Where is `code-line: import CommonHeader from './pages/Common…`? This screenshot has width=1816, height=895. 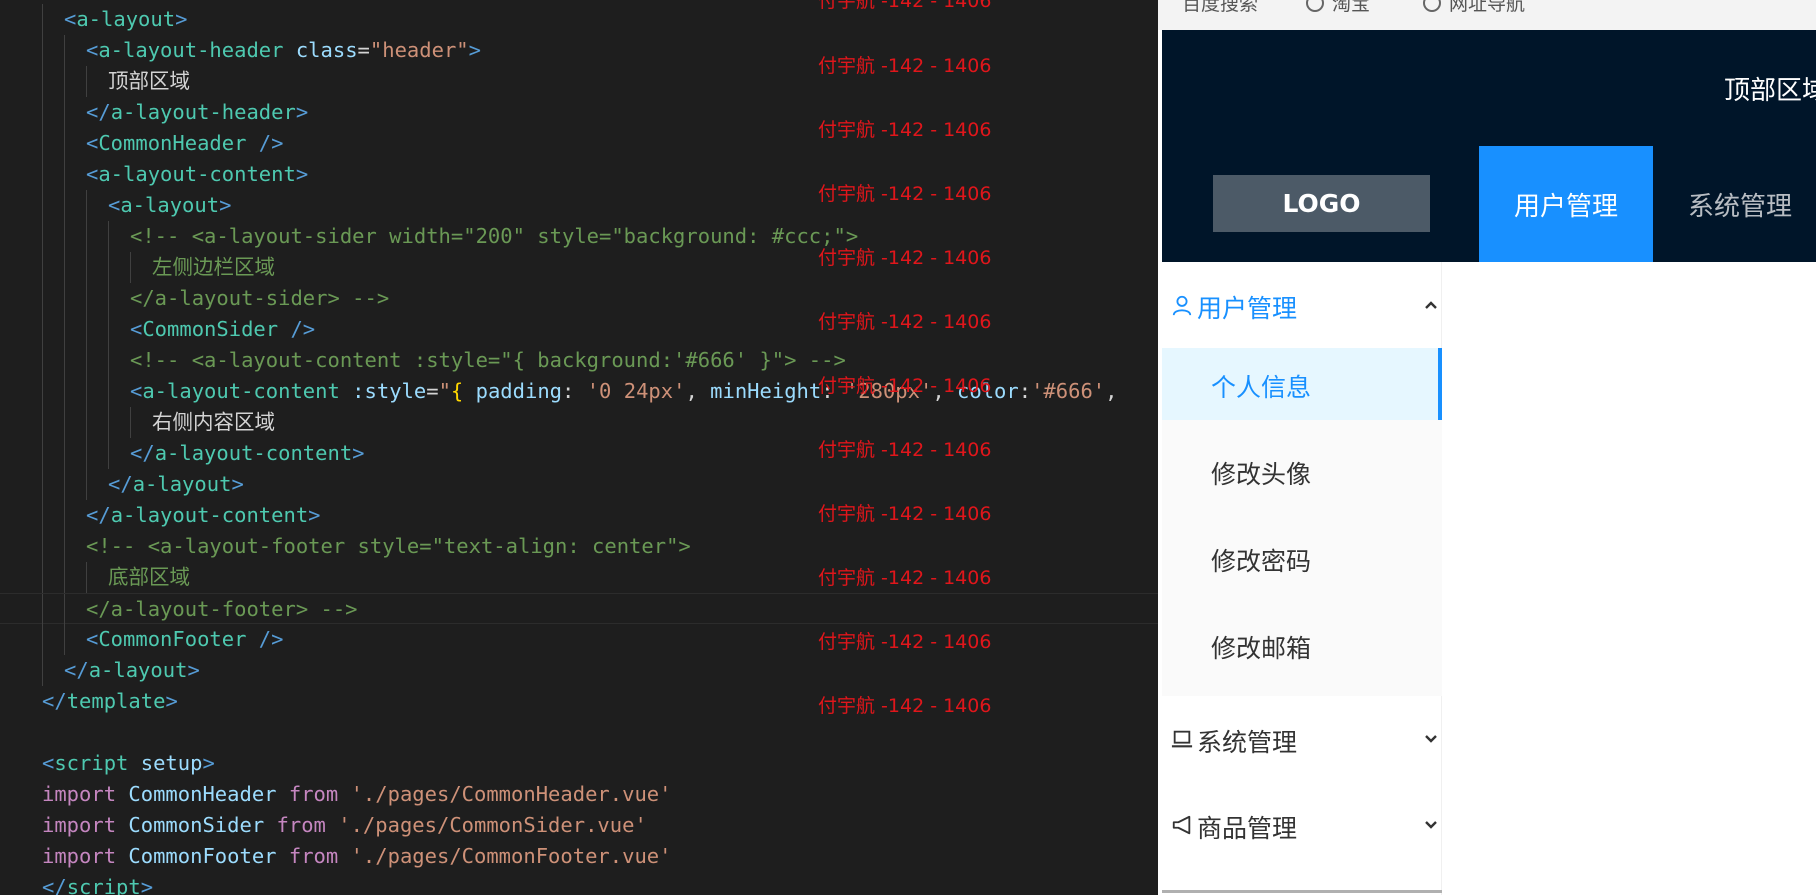
code-line: import CommonHeader from './pages/Common… is located at coordinates (579, 794).